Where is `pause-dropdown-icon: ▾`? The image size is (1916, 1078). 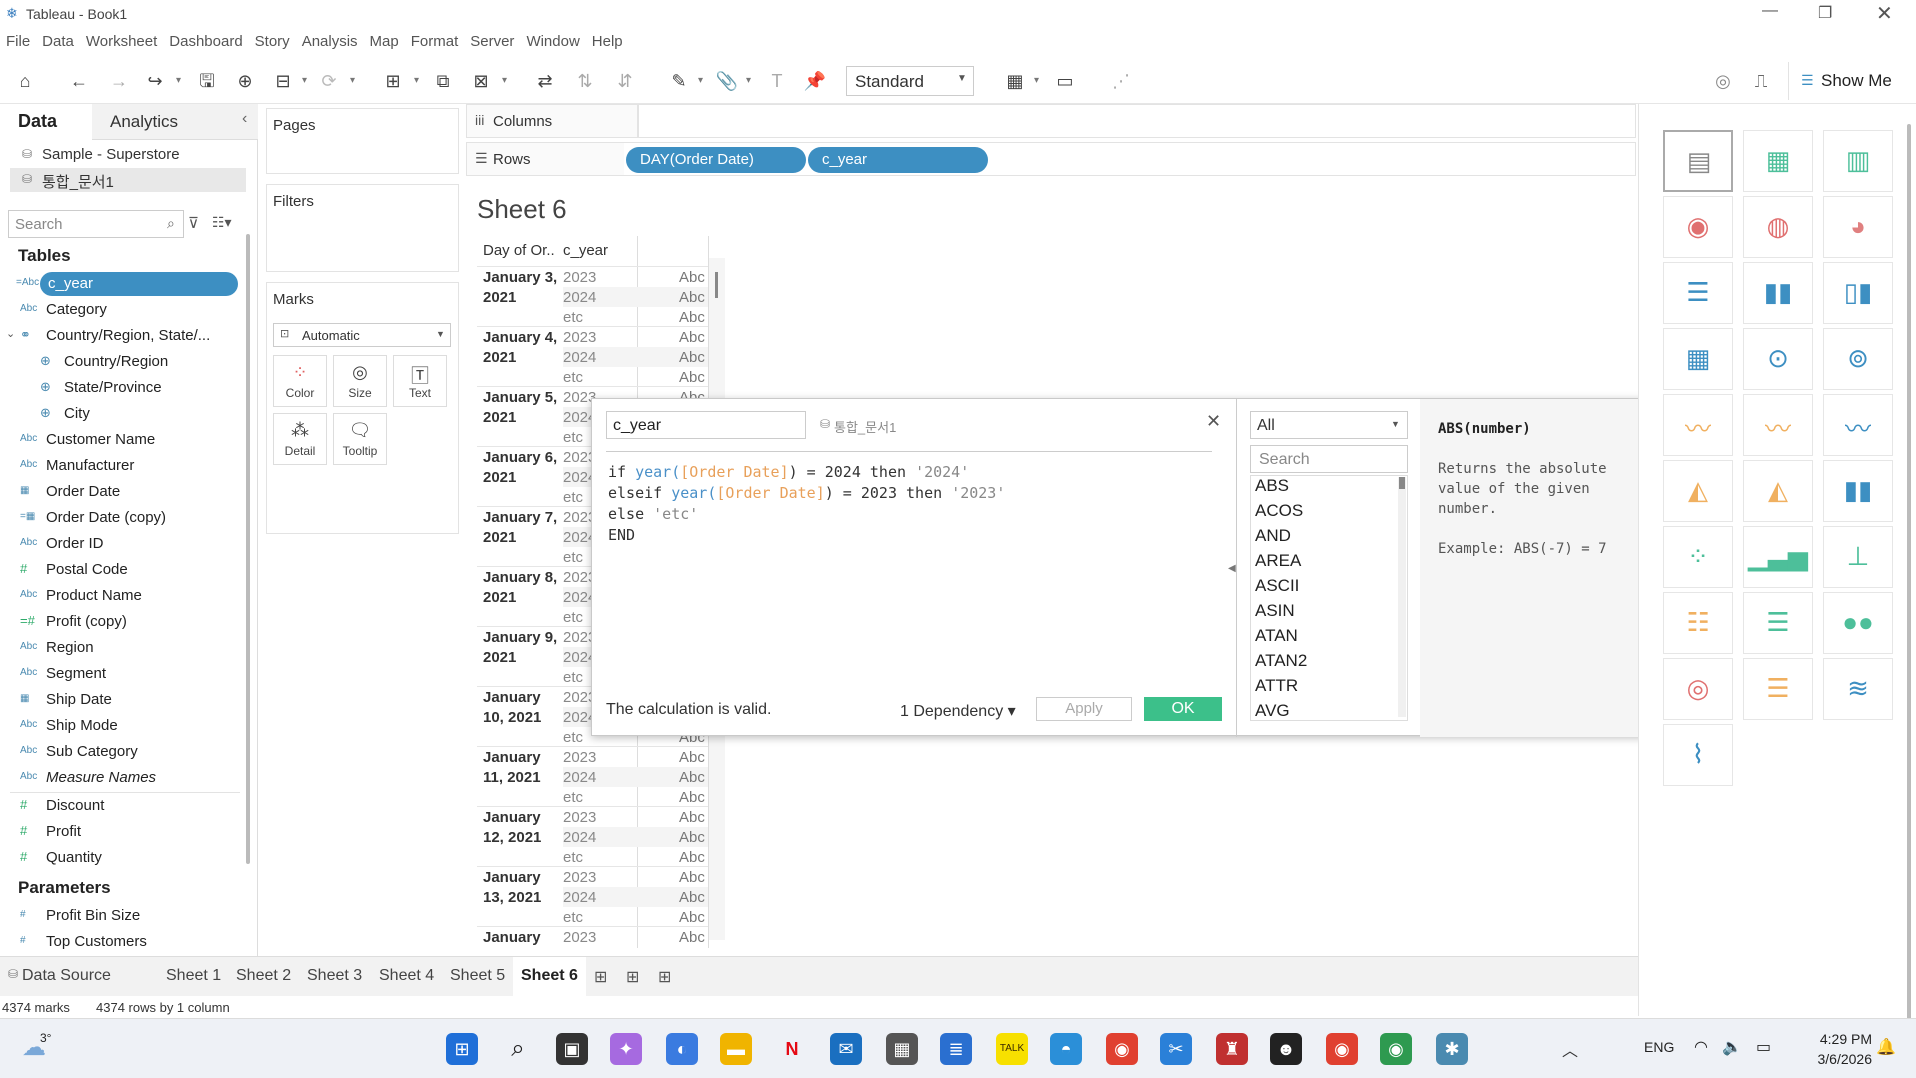
pause-dropdown-icon: ▾ is located at coordinates (307, 81).